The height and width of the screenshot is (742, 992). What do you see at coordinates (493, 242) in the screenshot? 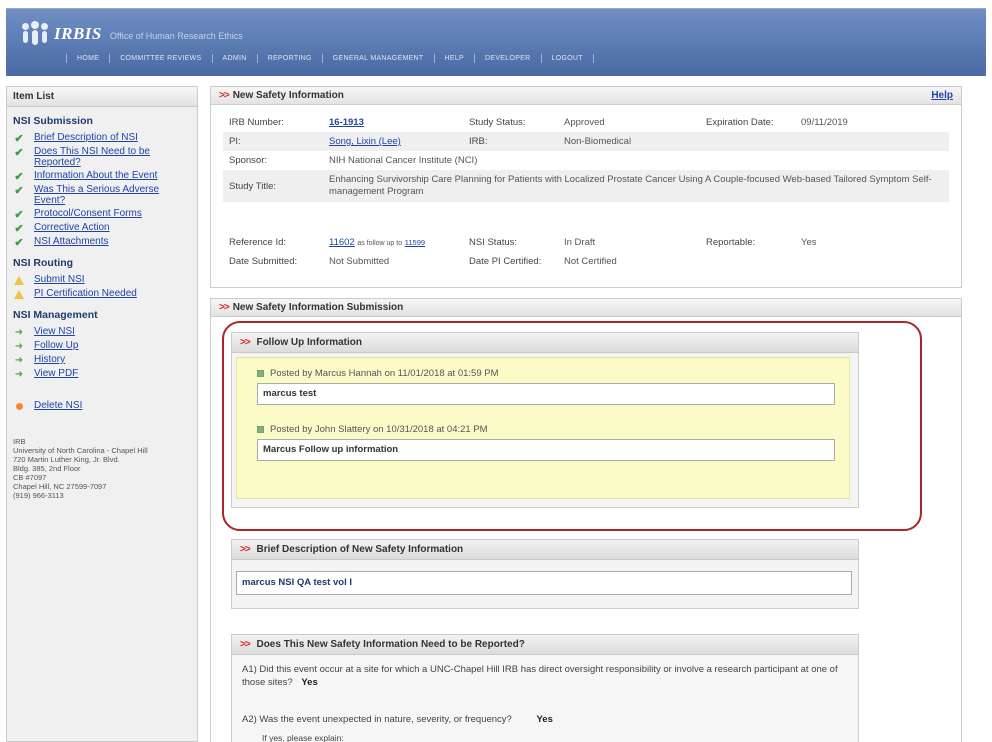
I see `nsi-status-label: NSI Status:` at bounding box center [493, 242].